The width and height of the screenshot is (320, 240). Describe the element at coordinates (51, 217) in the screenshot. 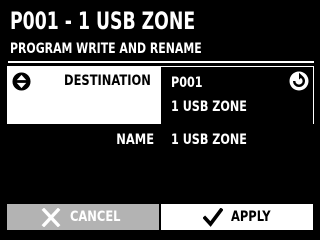

I see `x-icon` at that location.